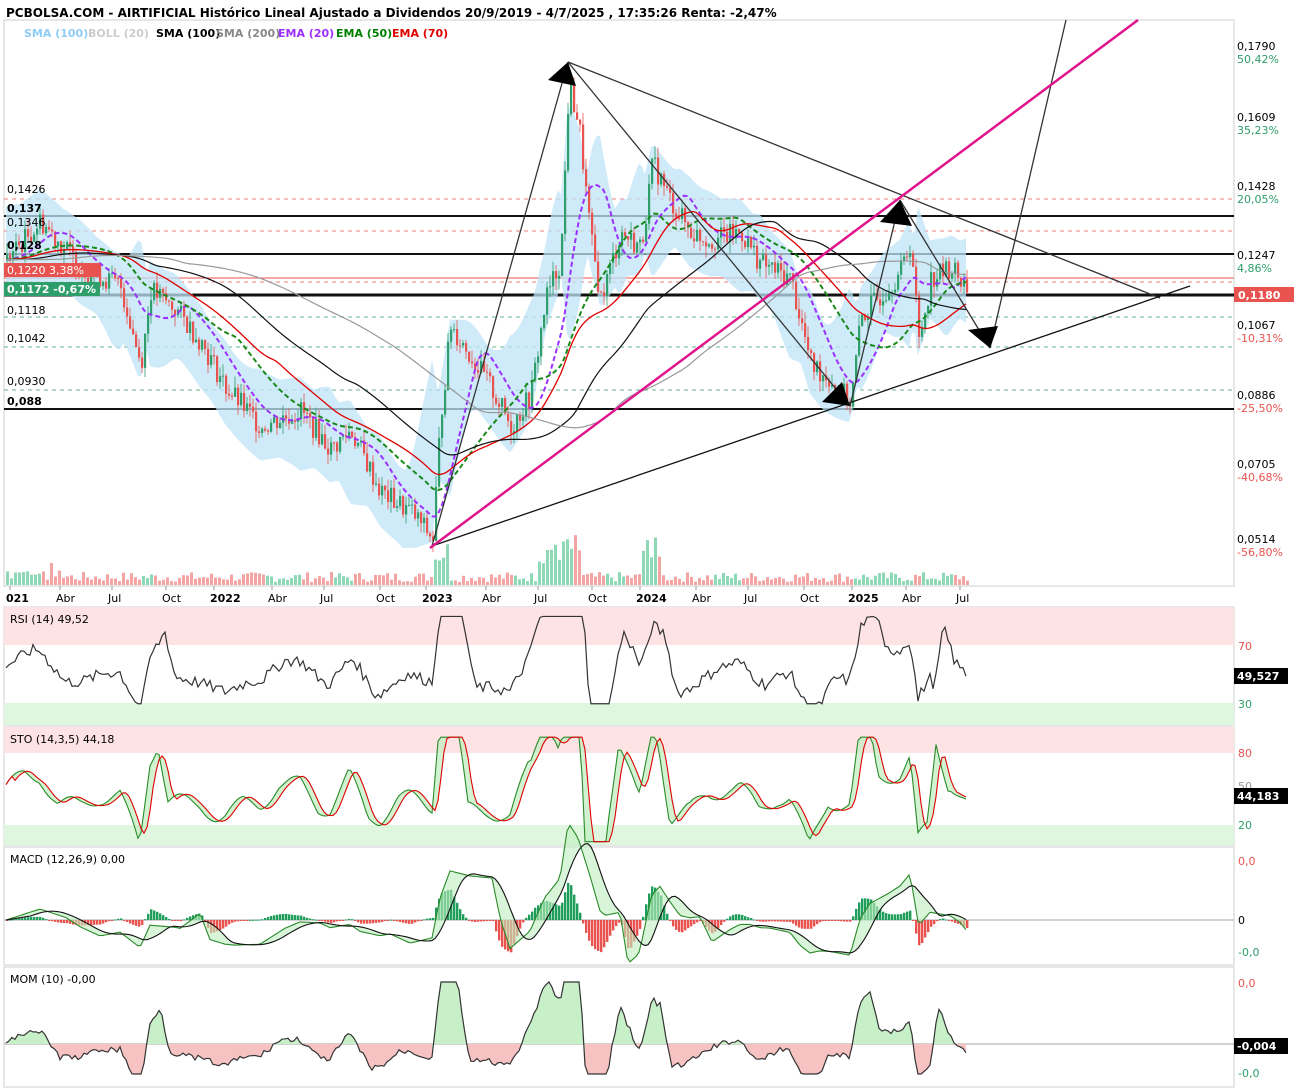  I want to click on legend-entry: SMA (100), so click(188, 33).